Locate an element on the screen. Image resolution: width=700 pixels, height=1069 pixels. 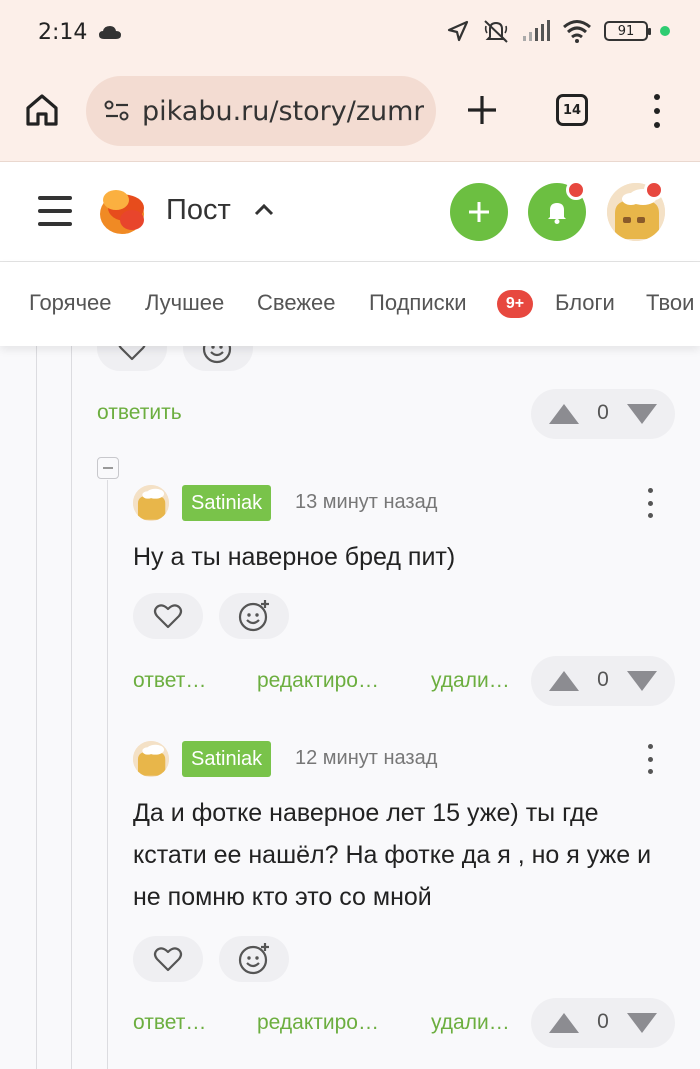
bell-icon is located at coordinates (557, 213).